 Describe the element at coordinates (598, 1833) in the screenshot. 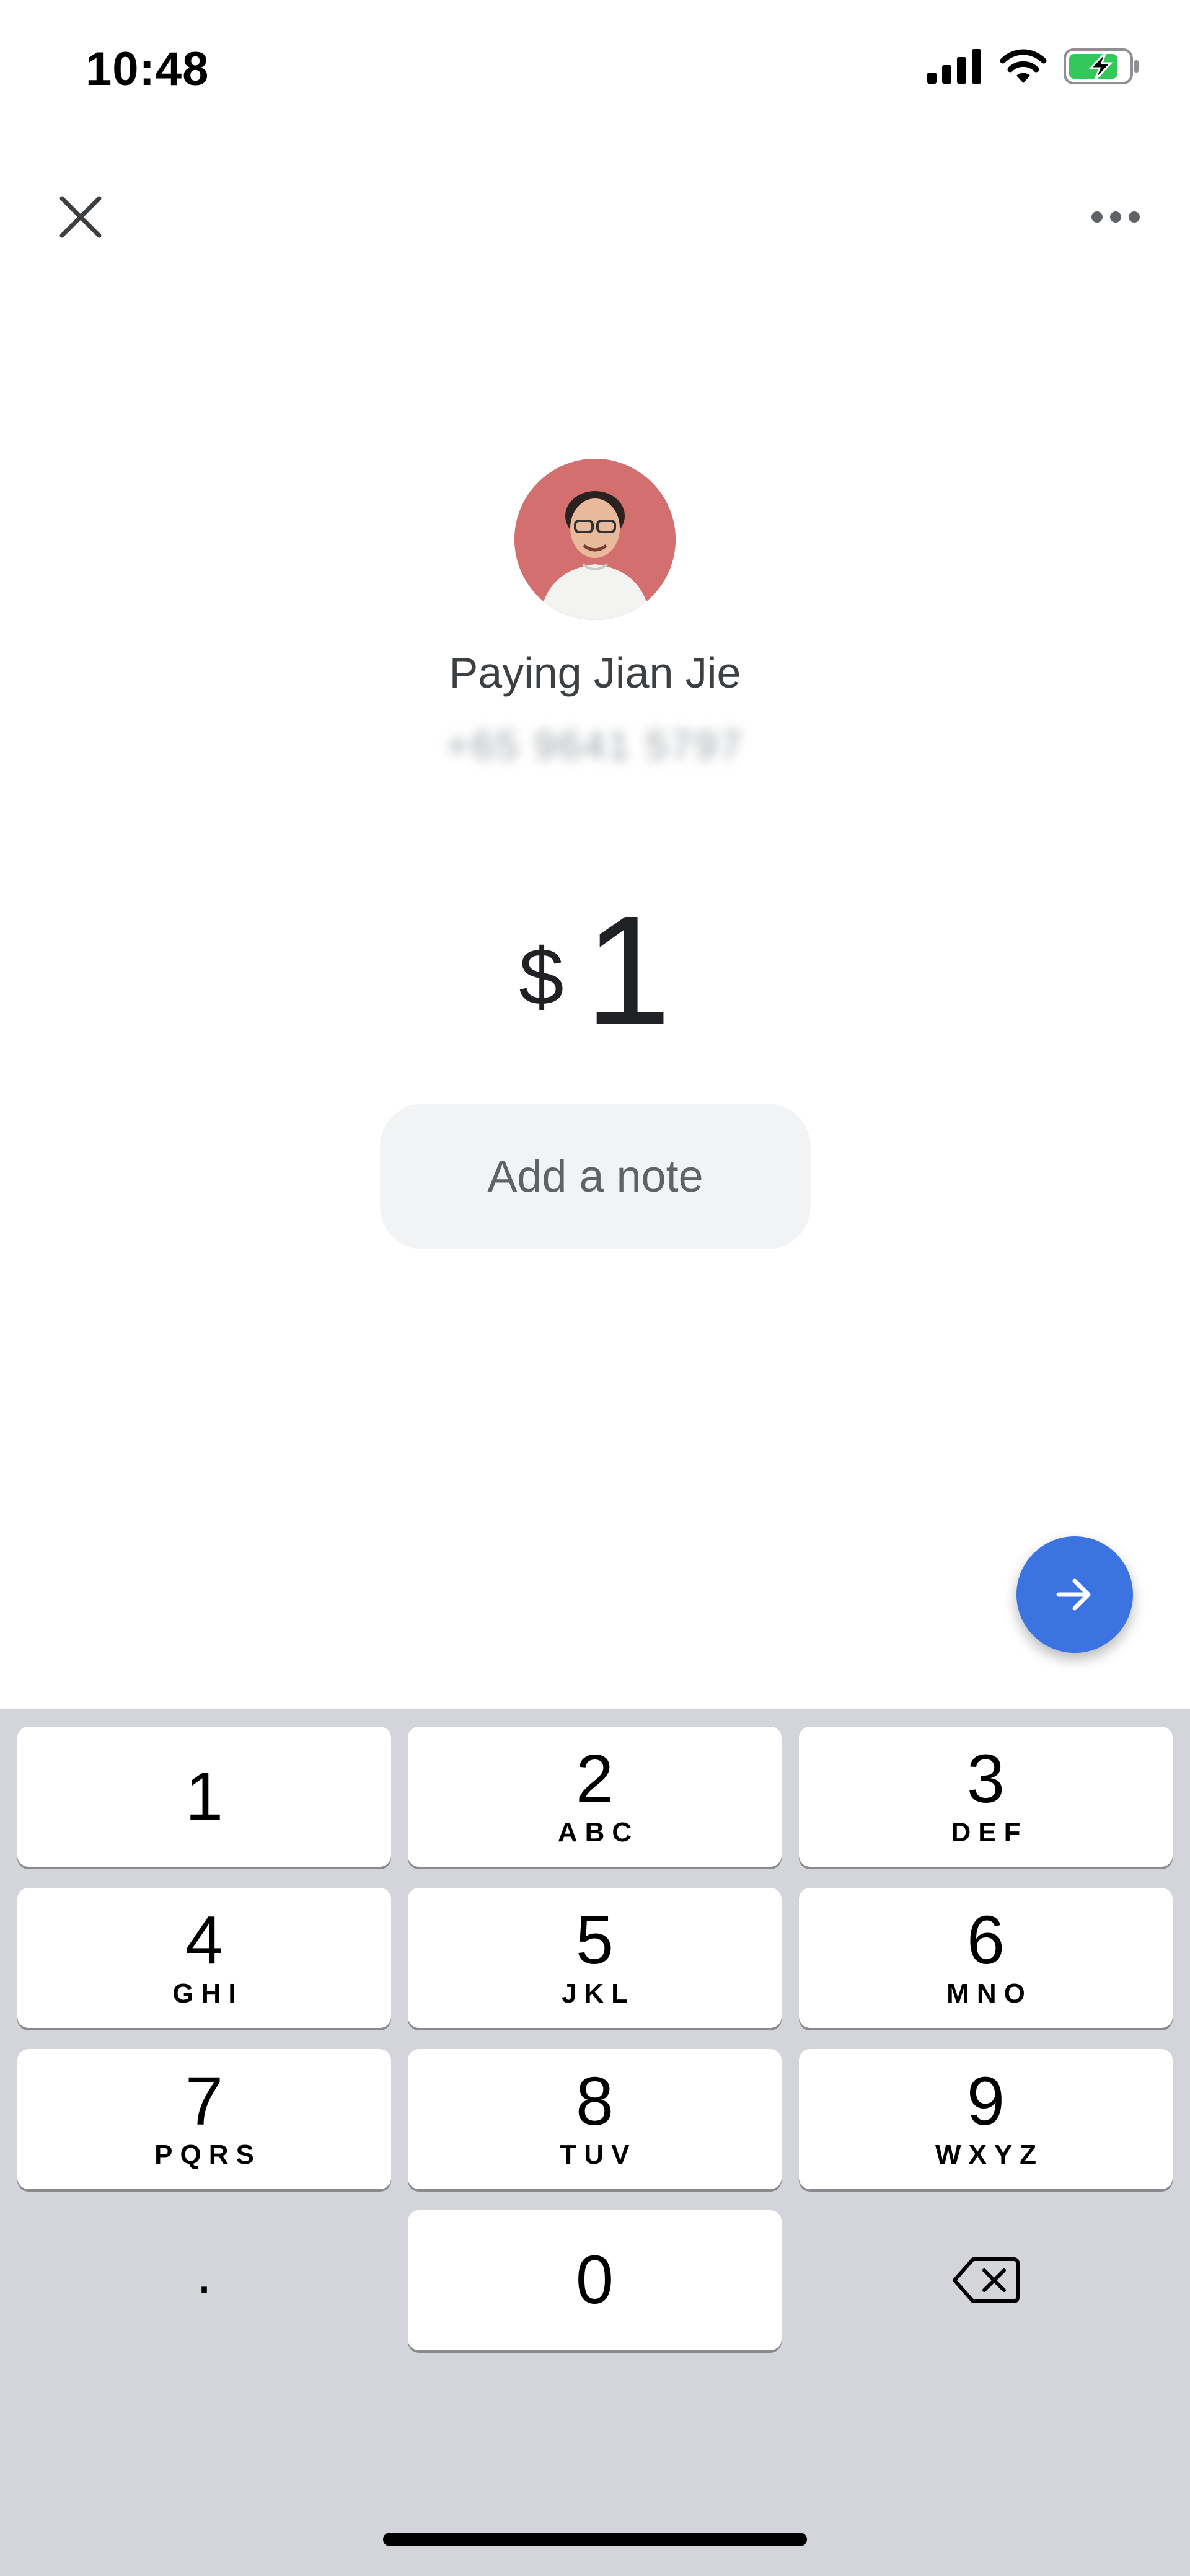

I see `key-letters: ABC` at that location.